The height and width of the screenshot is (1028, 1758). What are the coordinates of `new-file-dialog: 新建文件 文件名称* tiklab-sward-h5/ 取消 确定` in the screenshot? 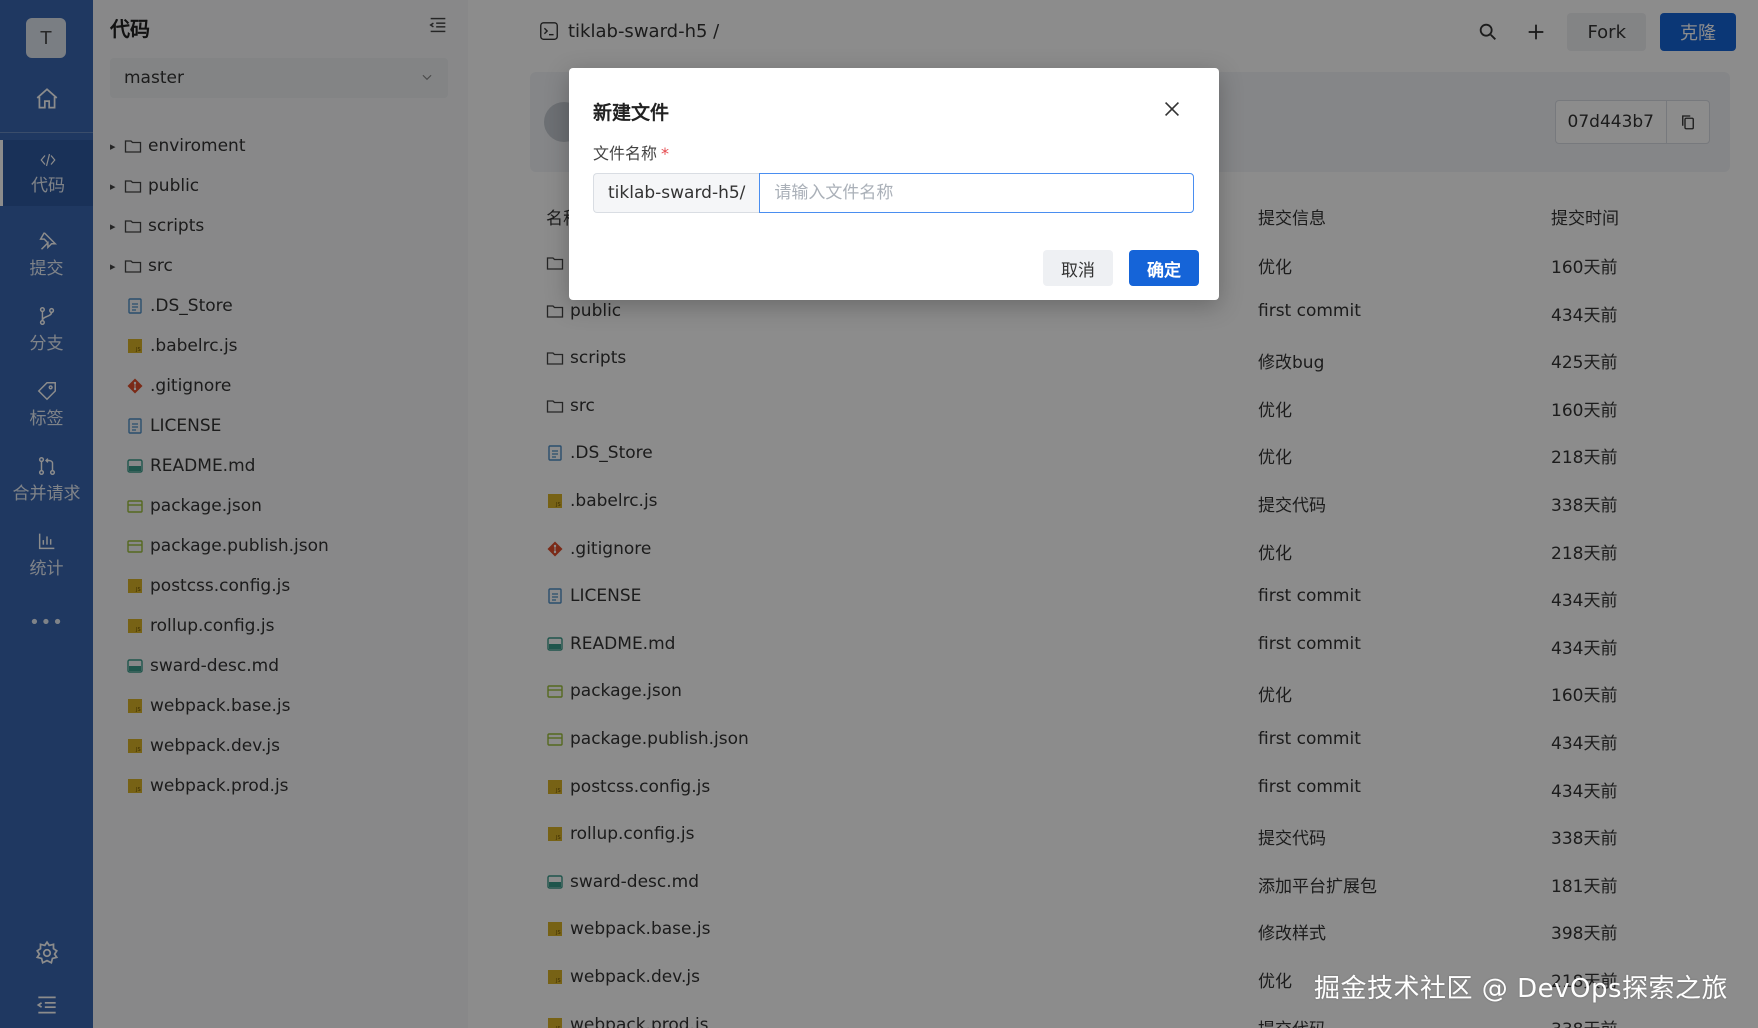 It's located at (894, 184).